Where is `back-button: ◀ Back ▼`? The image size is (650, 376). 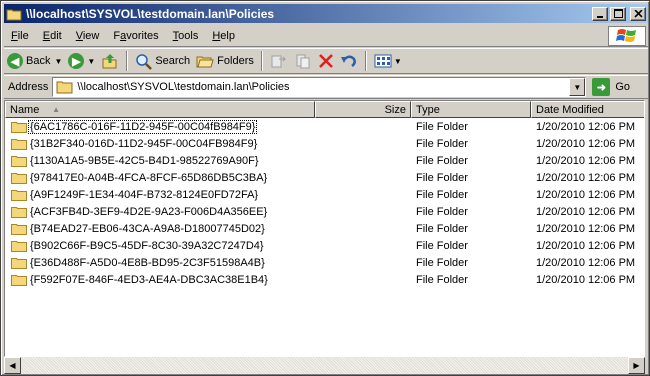 back-button: ◀ Back ▼ is located at coordinates (34, 61).